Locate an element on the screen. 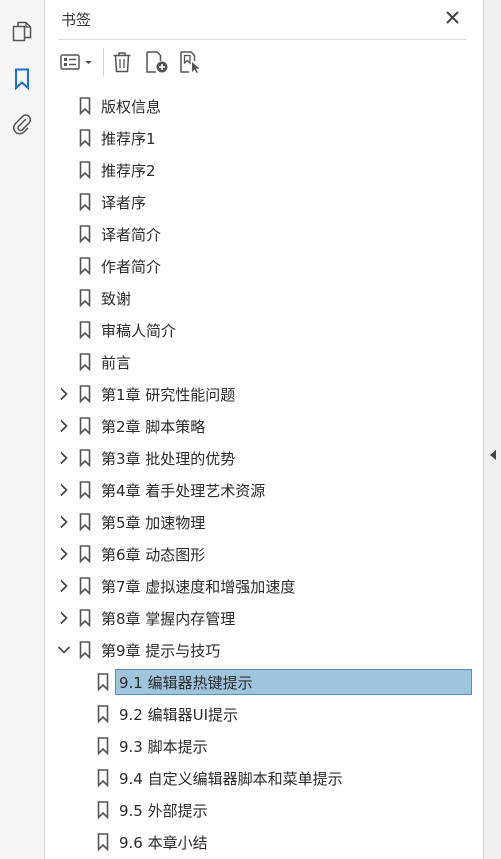  pages-thumbnails-button is located at coordinates (22, 32).